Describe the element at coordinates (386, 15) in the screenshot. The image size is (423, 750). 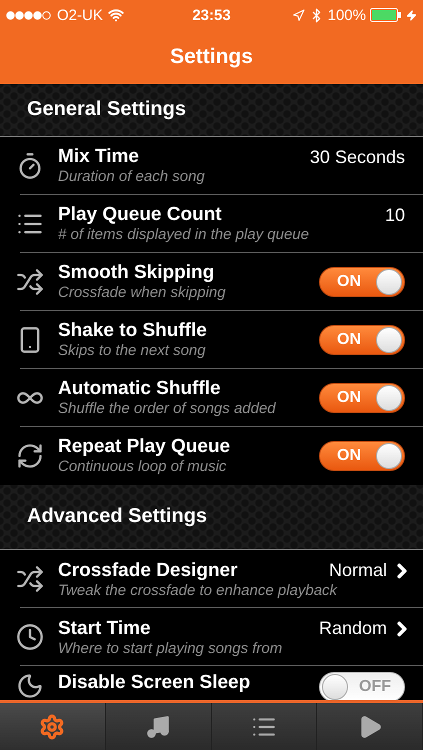
I see `battery-icon` at that location.